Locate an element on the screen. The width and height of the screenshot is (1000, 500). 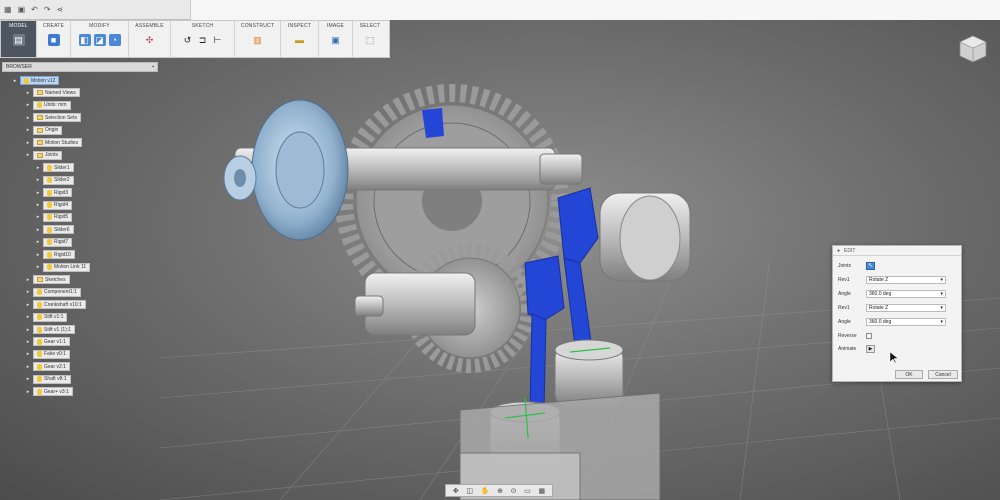
browser-tree-row: ▸ Selection Sets is located at coordinates (53, 118).